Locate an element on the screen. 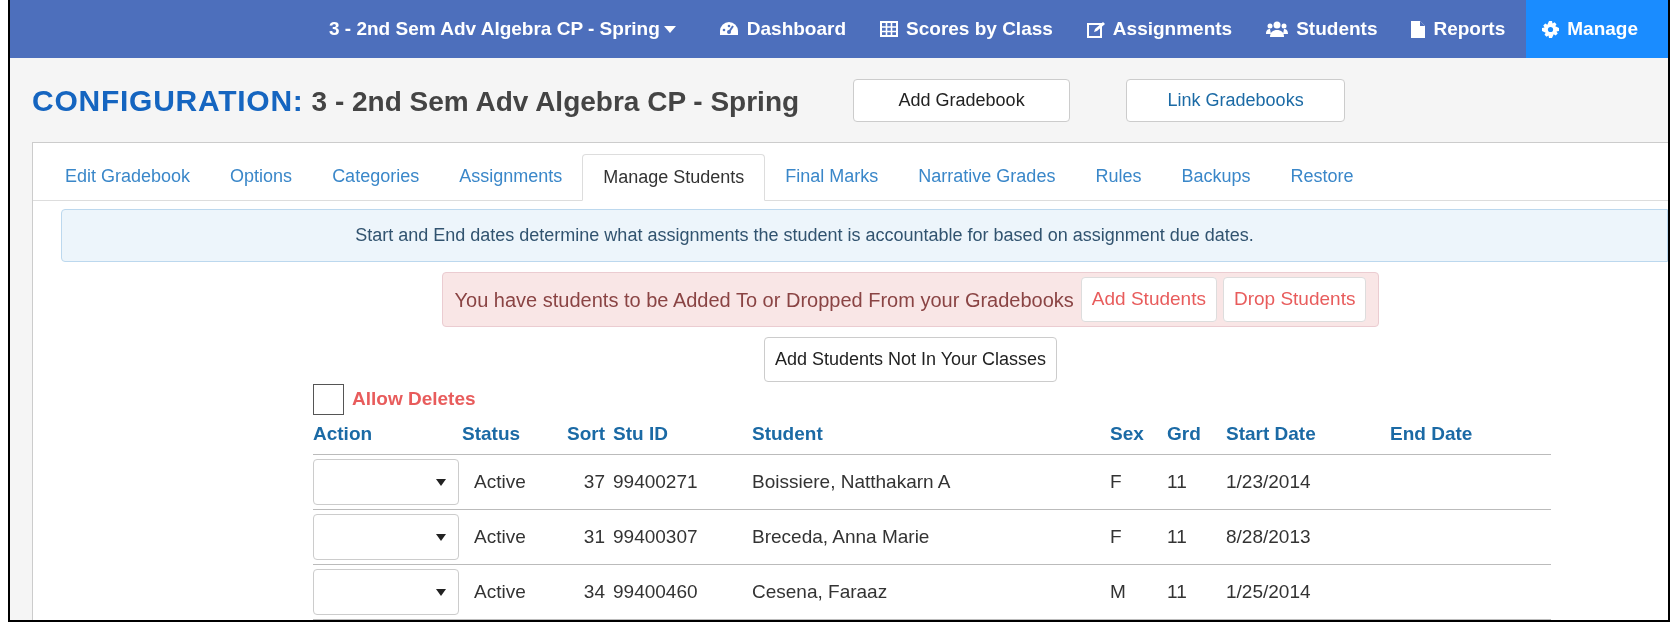 This screenshot has width=1678, height=633. header-button: Link Gradebooks is located at coordinates (1236, 100).